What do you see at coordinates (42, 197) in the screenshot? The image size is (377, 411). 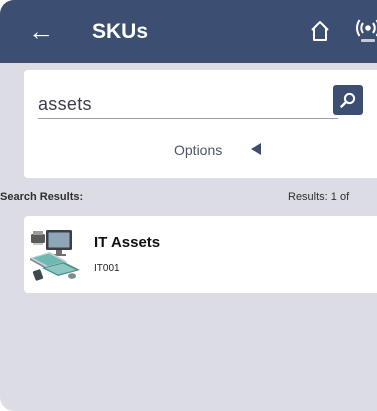 I see `search-results-label: Search Results:` at bounding box center [42, 197].